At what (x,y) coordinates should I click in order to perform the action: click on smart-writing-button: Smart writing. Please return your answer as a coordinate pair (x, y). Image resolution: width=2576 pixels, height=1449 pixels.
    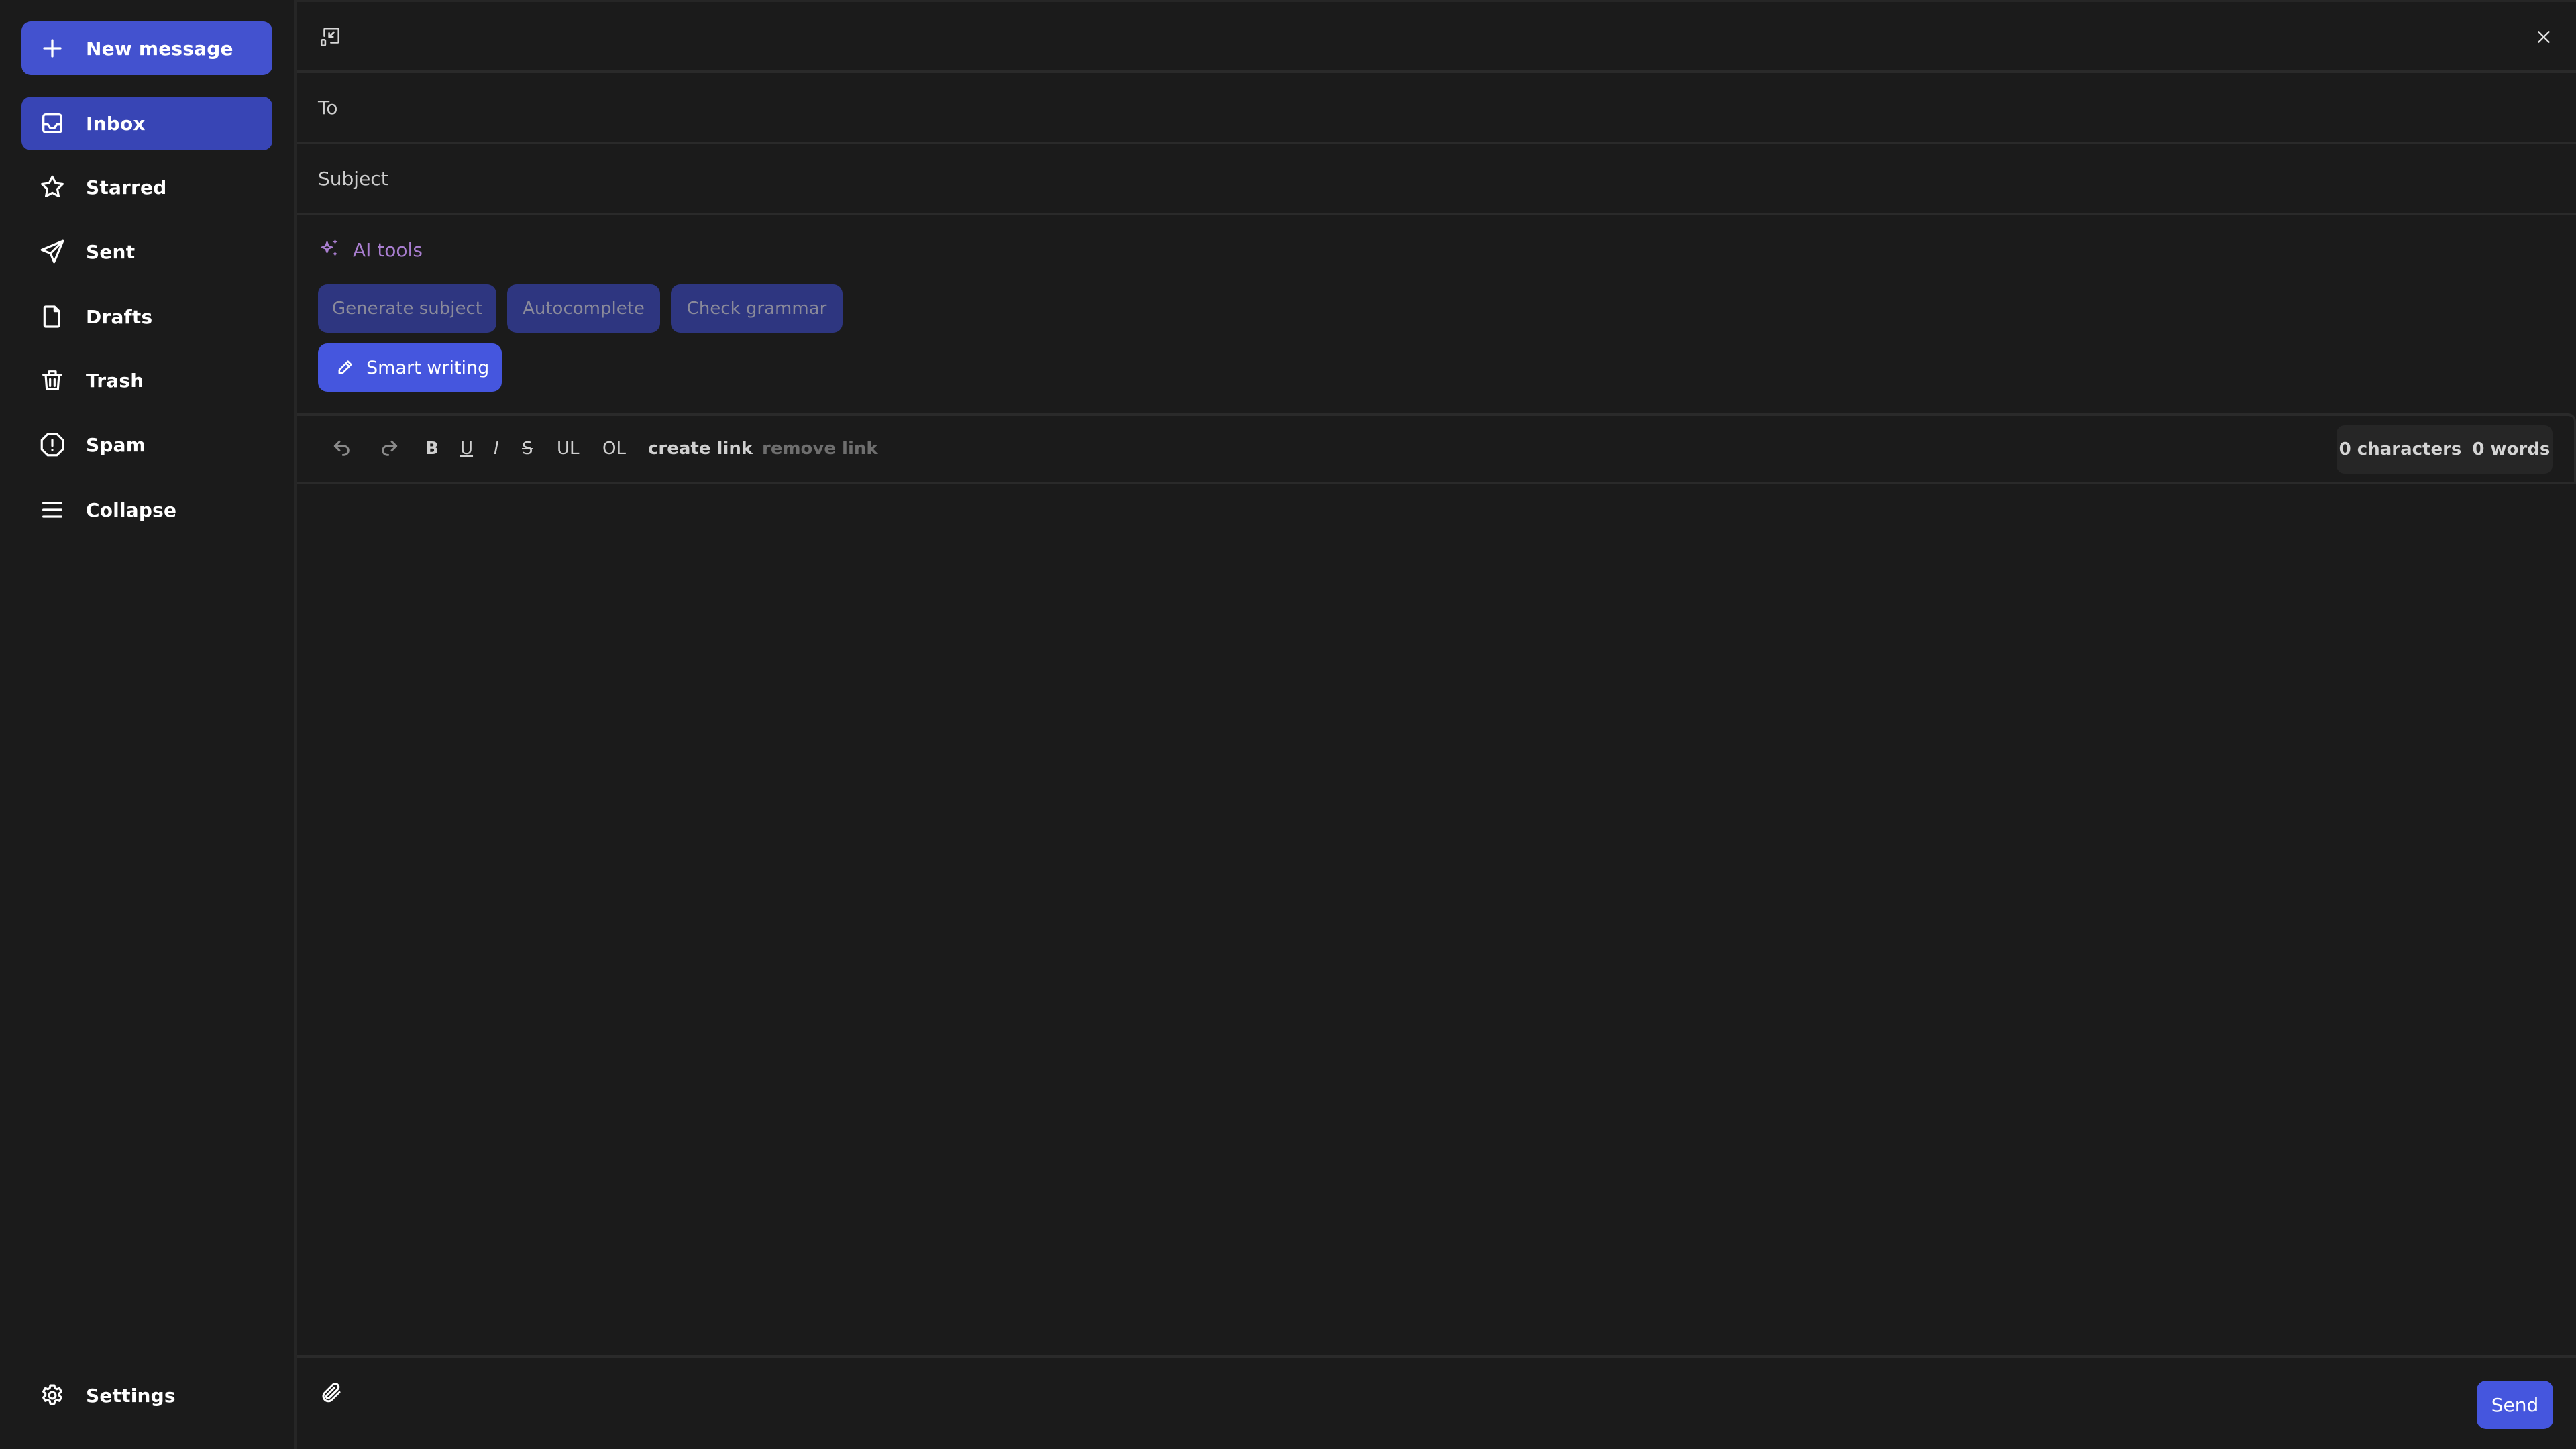
    Looking at the image, I should click on (410, 367).